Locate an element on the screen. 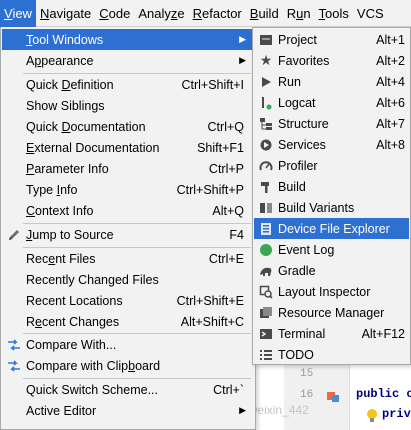  menu-item-label: Jump to Source is located at coordinates (70, 234).